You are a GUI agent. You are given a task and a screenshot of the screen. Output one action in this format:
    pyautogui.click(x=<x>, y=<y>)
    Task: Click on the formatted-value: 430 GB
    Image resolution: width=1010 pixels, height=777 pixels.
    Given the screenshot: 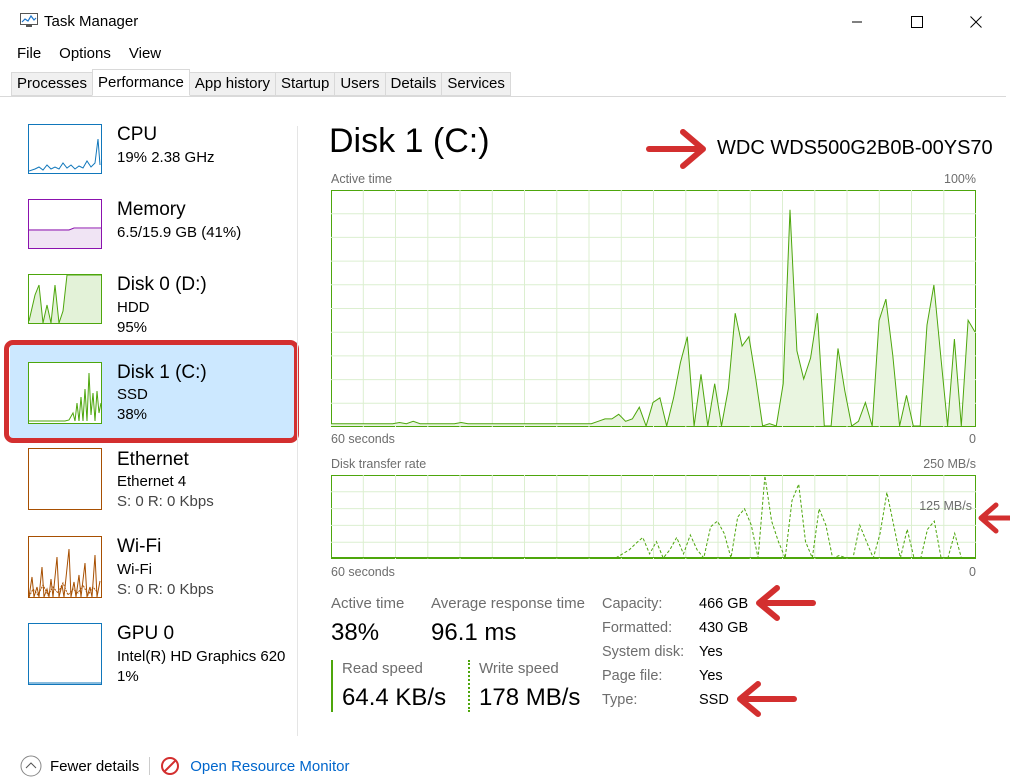 What is the action you would take?
    pyautogui.click(x=724, y=628)
    